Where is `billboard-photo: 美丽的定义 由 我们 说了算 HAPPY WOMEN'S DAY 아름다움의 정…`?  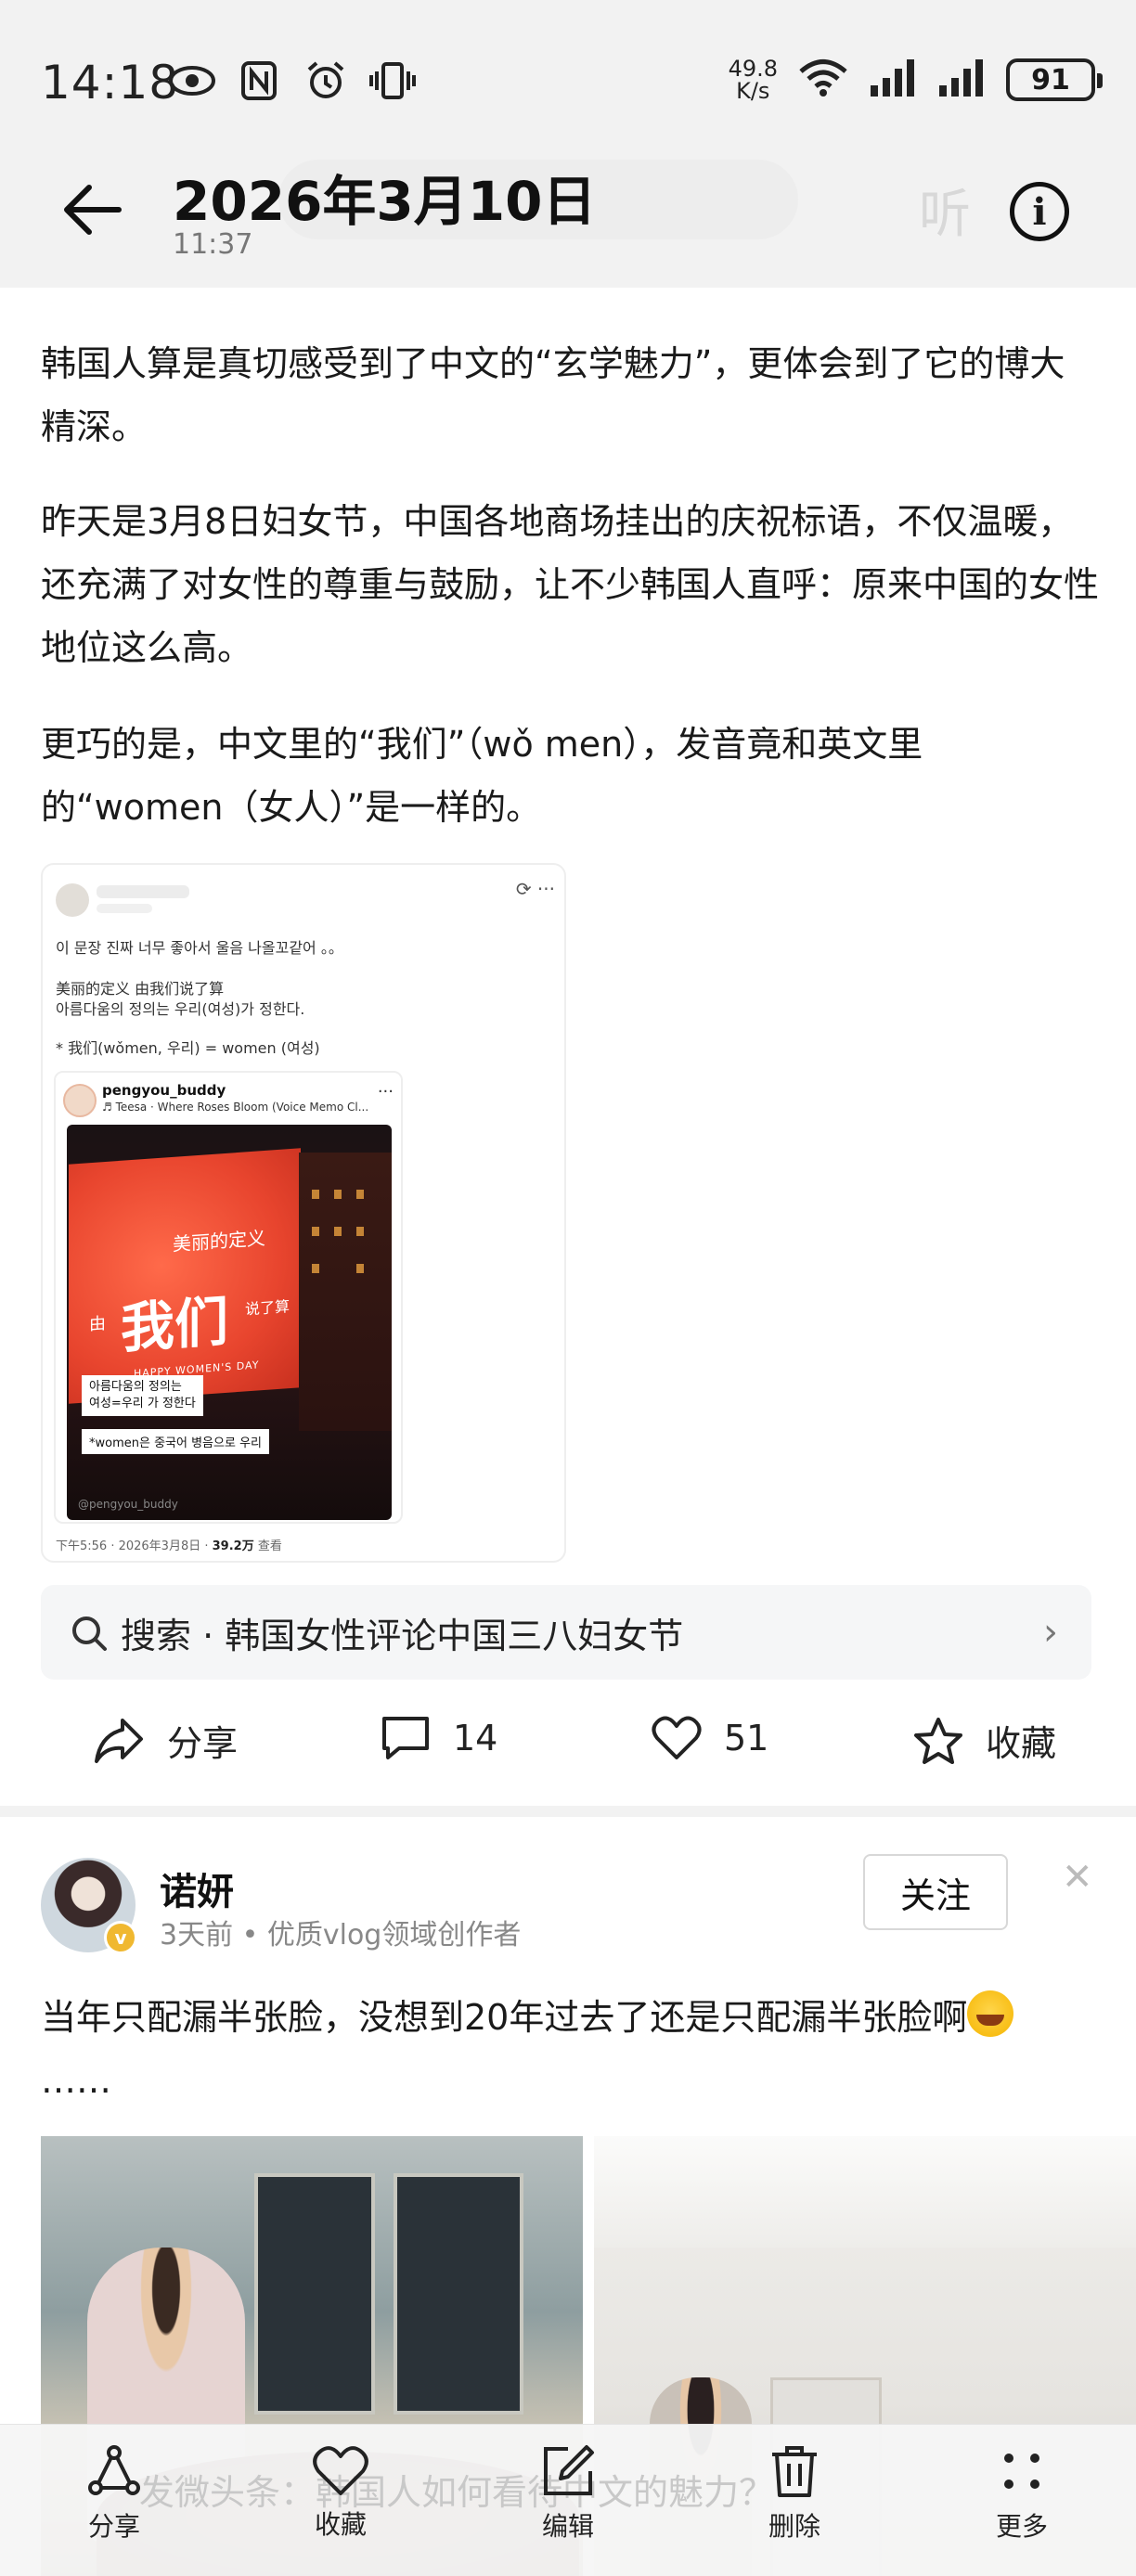 billboard-photo: 美丽的定义 由 我们 说了算 HAPPY WOMEN'S DAY 아름다움의 정… is located at coordinates (229, 1322).